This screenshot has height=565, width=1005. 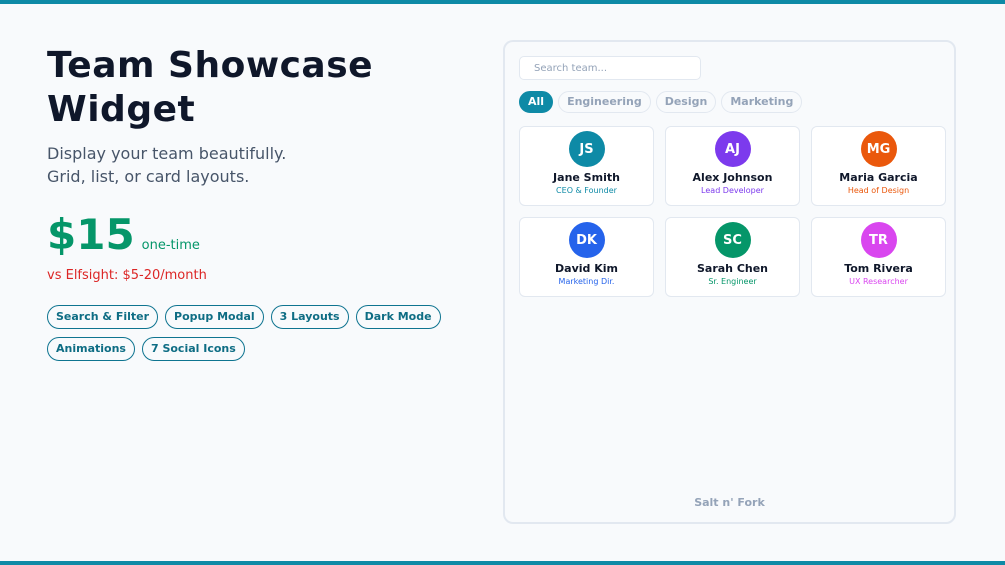 I want to click on feature-pill: Popup Modal, so click(x=214, y=317).